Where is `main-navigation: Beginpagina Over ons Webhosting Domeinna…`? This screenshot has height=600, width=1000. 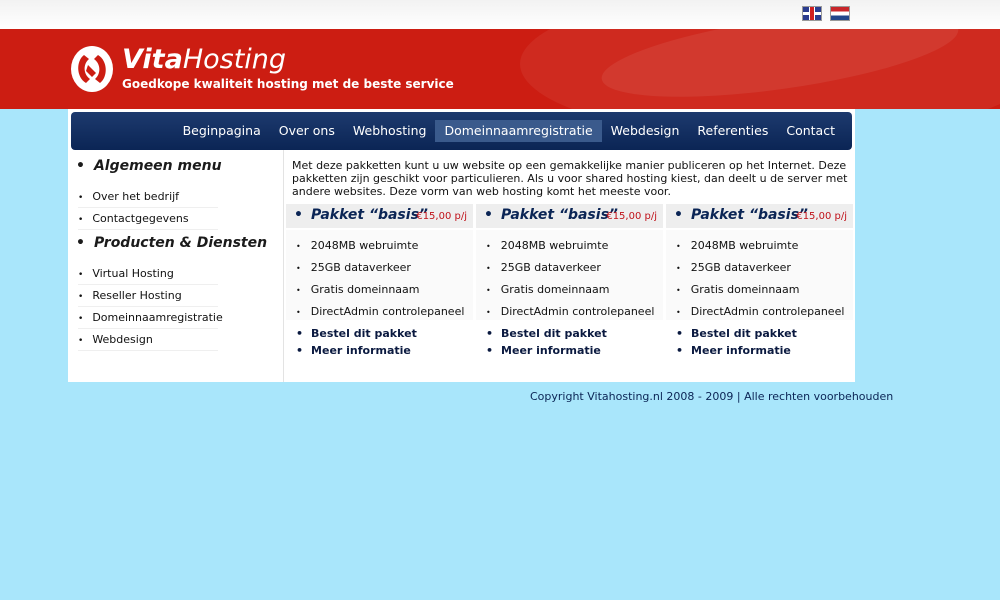
main-navigation: Beginpagina Over ons Webhosting Domeinna… is located at coordinates (461, 131).